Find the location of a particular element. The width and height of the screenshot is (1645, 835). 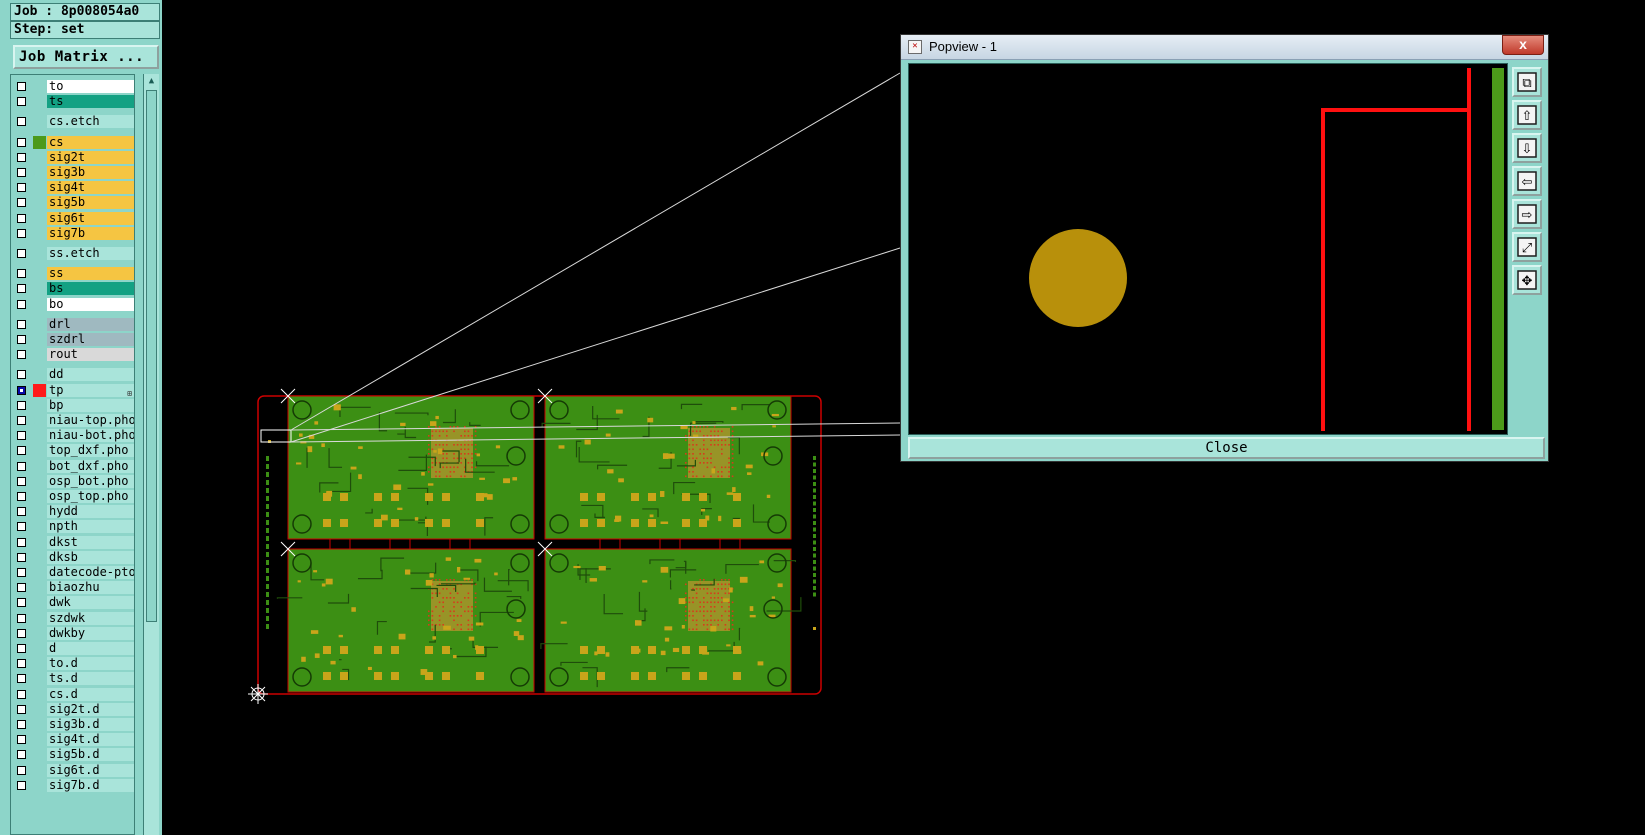

layer-row-cs-etch: cs.etch is located at coordinates (72, 121).